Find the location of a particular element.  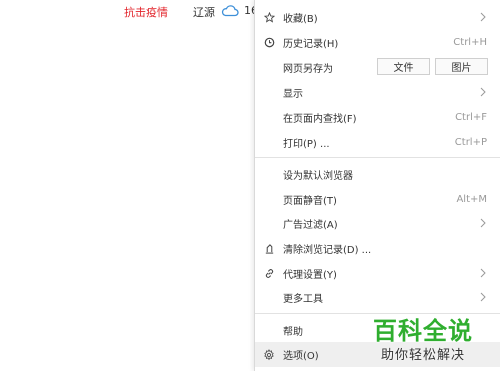

save-as-image-button: 图片 is located at coordinates (461, 66).